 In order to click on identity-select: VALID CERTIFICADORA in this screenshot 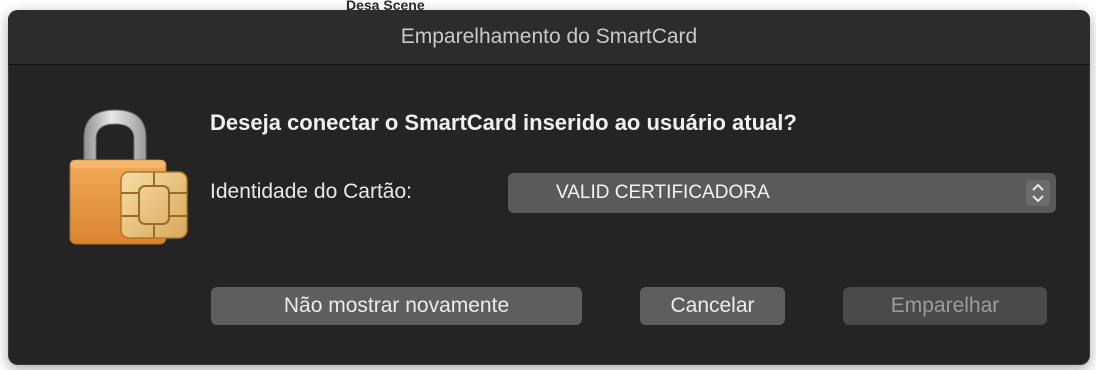, I will do `click(782, 193)`.